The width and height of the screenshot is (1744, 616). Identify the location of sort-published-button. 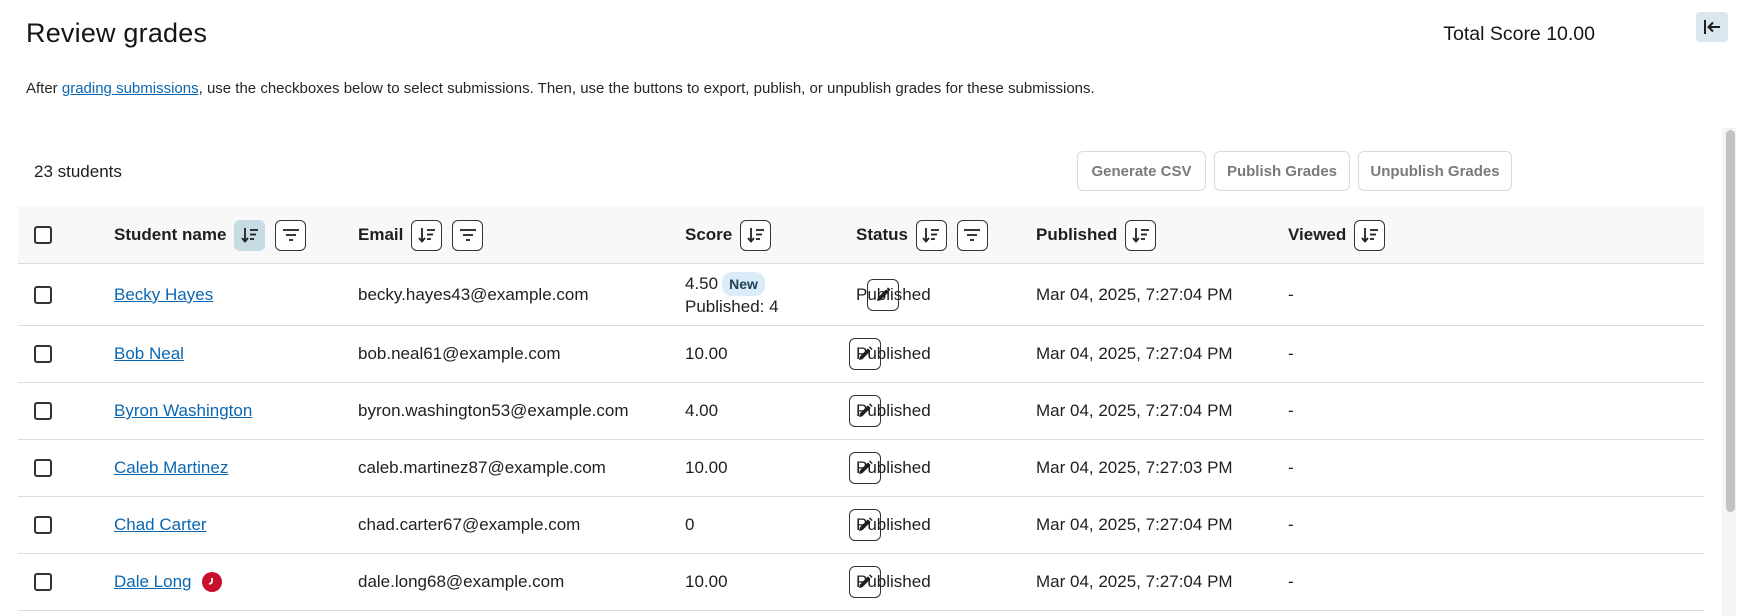
(1141, 235).